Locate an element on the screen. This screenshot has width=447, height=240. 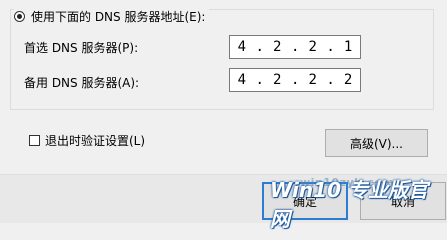
preferred-dns-octet-4: 1 is located at coordinates (348, 47).